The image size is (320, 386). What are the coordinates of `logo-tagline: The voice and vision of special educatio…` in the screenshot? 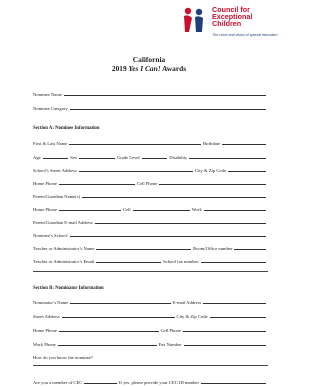 It's located at (245, 35).